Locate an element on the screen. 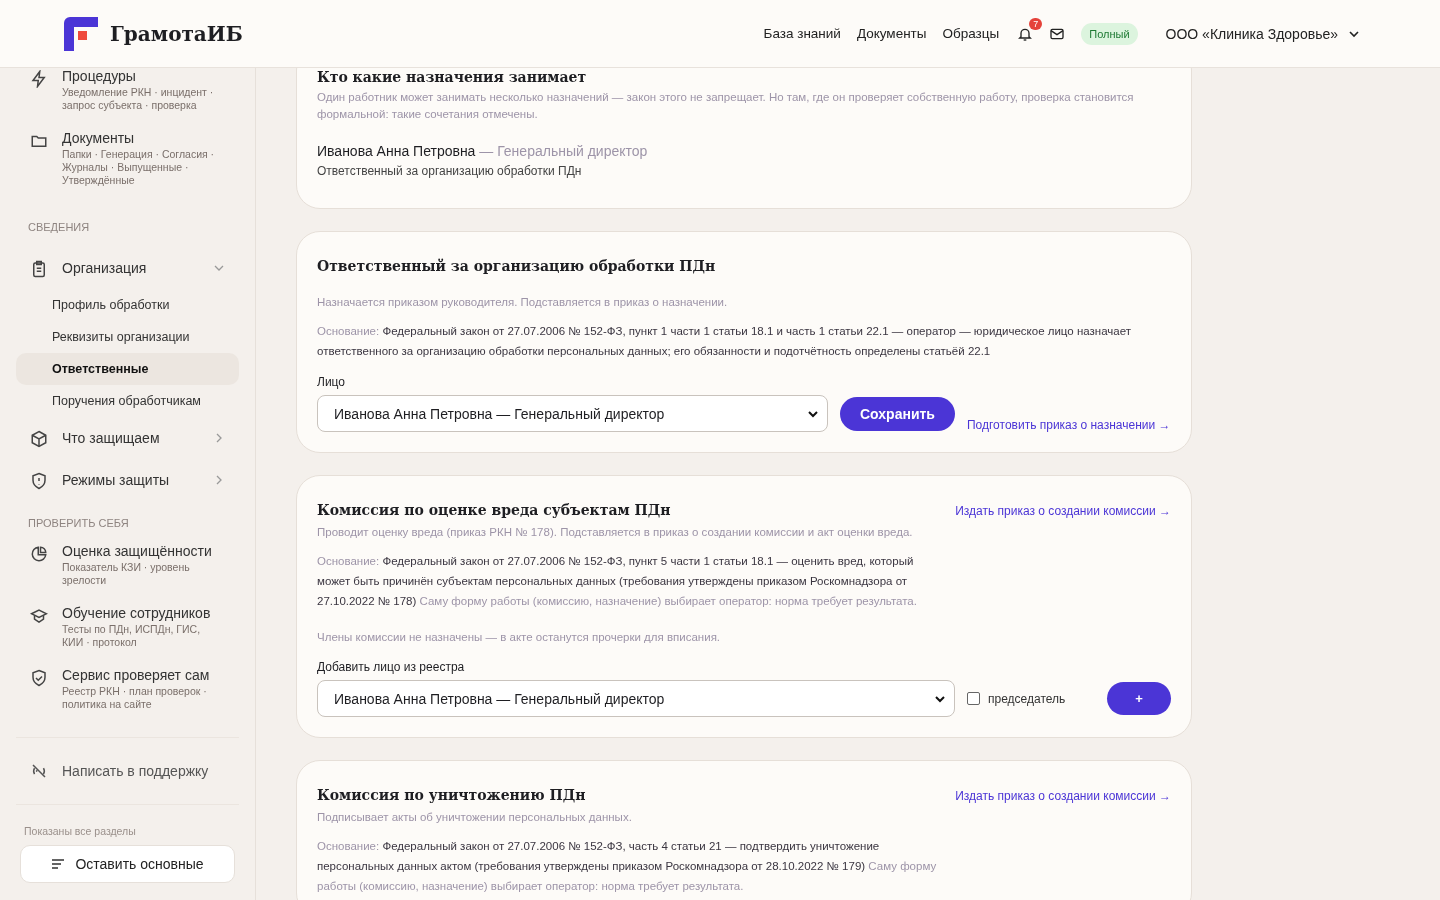 This screenshot has width=1440, height=900. list-icon is located at coordinates (58, 864).